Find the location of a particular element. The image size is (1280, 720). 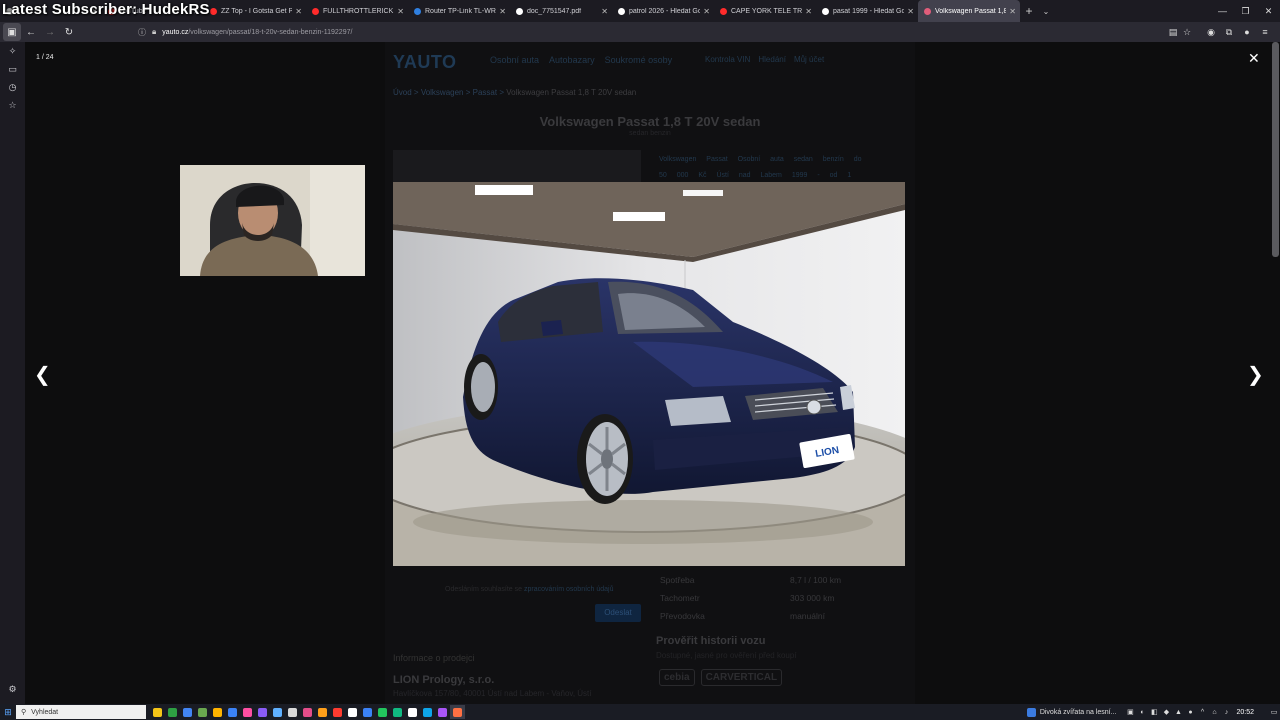

tray-app-icon: ◧ is located at coordinates (1154, 712).